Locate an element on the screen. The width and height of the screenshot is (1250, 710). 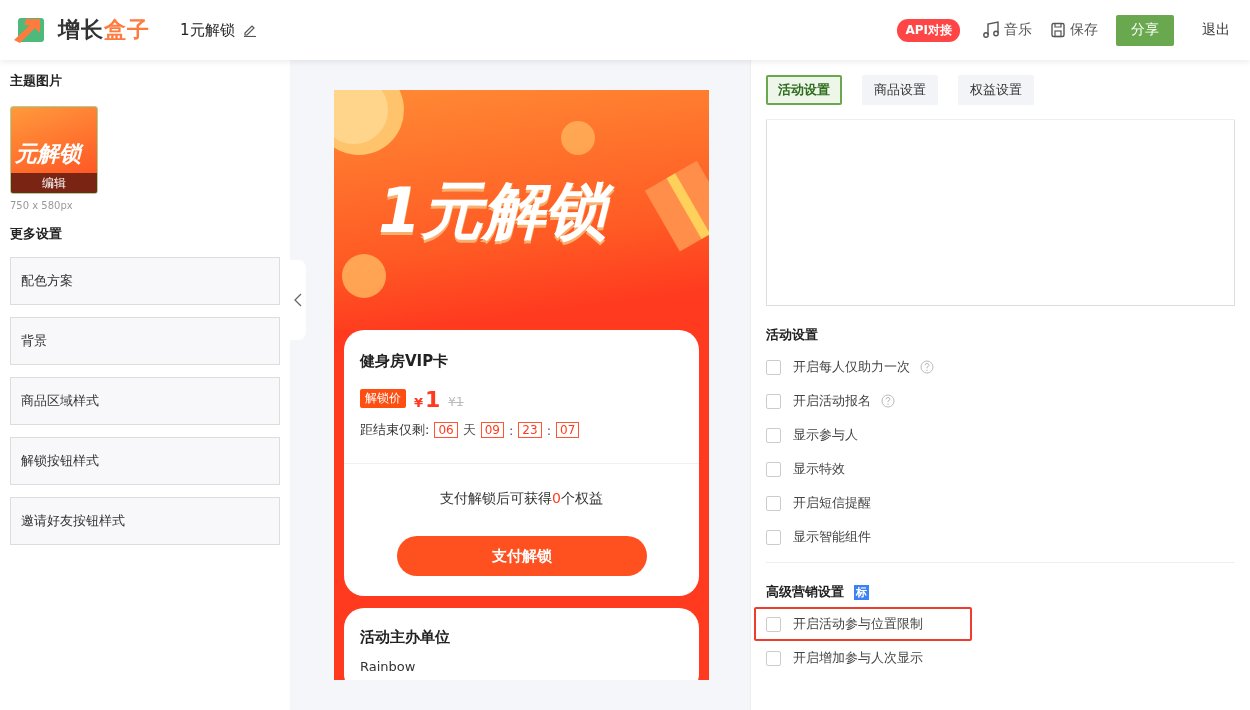
original-price: ¥1 is located at coordinates (456, 402).